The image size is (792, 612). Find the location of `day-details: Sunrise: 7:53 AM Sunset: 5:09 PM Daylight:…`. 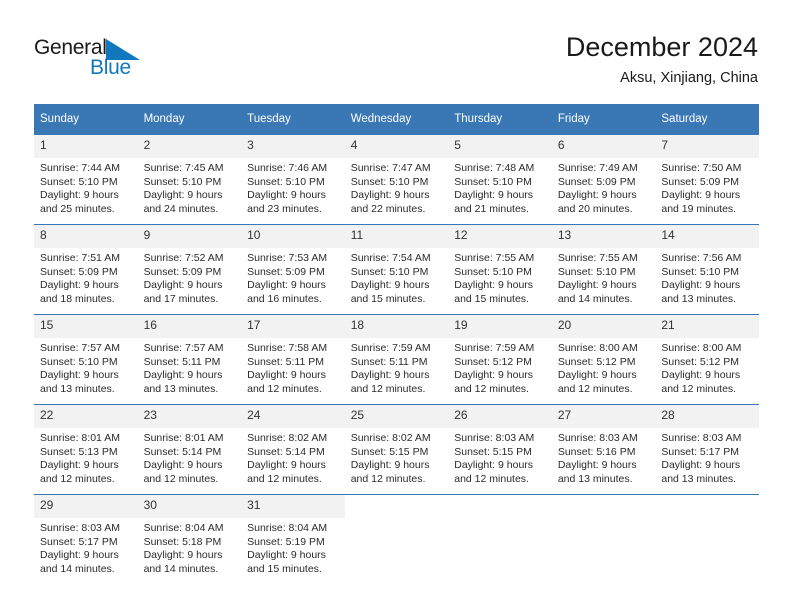

day-details: Sunrise: 7:53 AM Sunset: 5:09 PM Daylight:… is located at coordinates (293, 277).